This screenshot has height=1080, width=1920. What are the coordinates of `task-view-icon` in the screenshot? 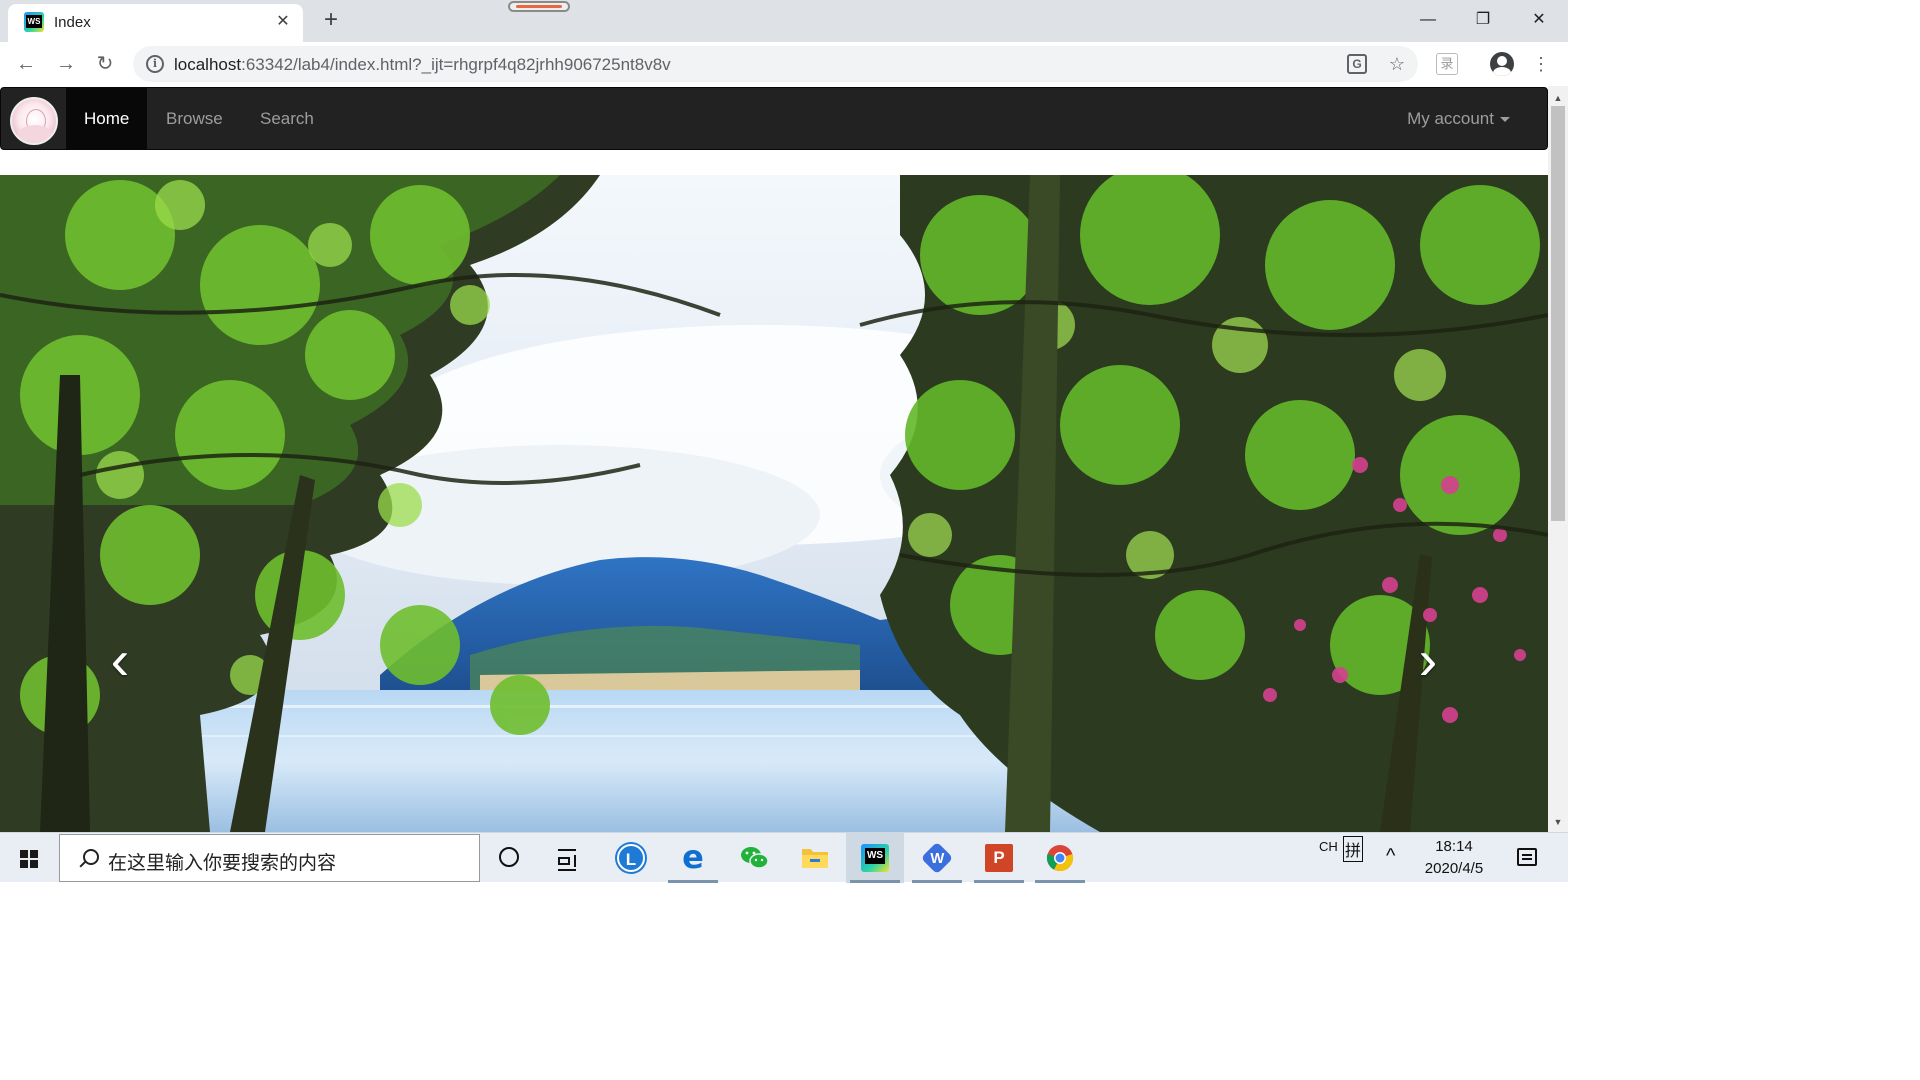 It's located at (567, 858).